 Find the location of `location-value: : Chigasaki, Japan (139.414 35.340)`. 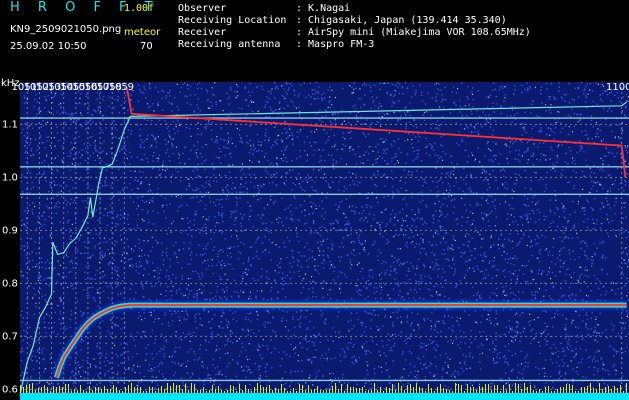

location-value: : Chigasaki, Japan (139.414 35.340) is located at coordinates (401, 20).